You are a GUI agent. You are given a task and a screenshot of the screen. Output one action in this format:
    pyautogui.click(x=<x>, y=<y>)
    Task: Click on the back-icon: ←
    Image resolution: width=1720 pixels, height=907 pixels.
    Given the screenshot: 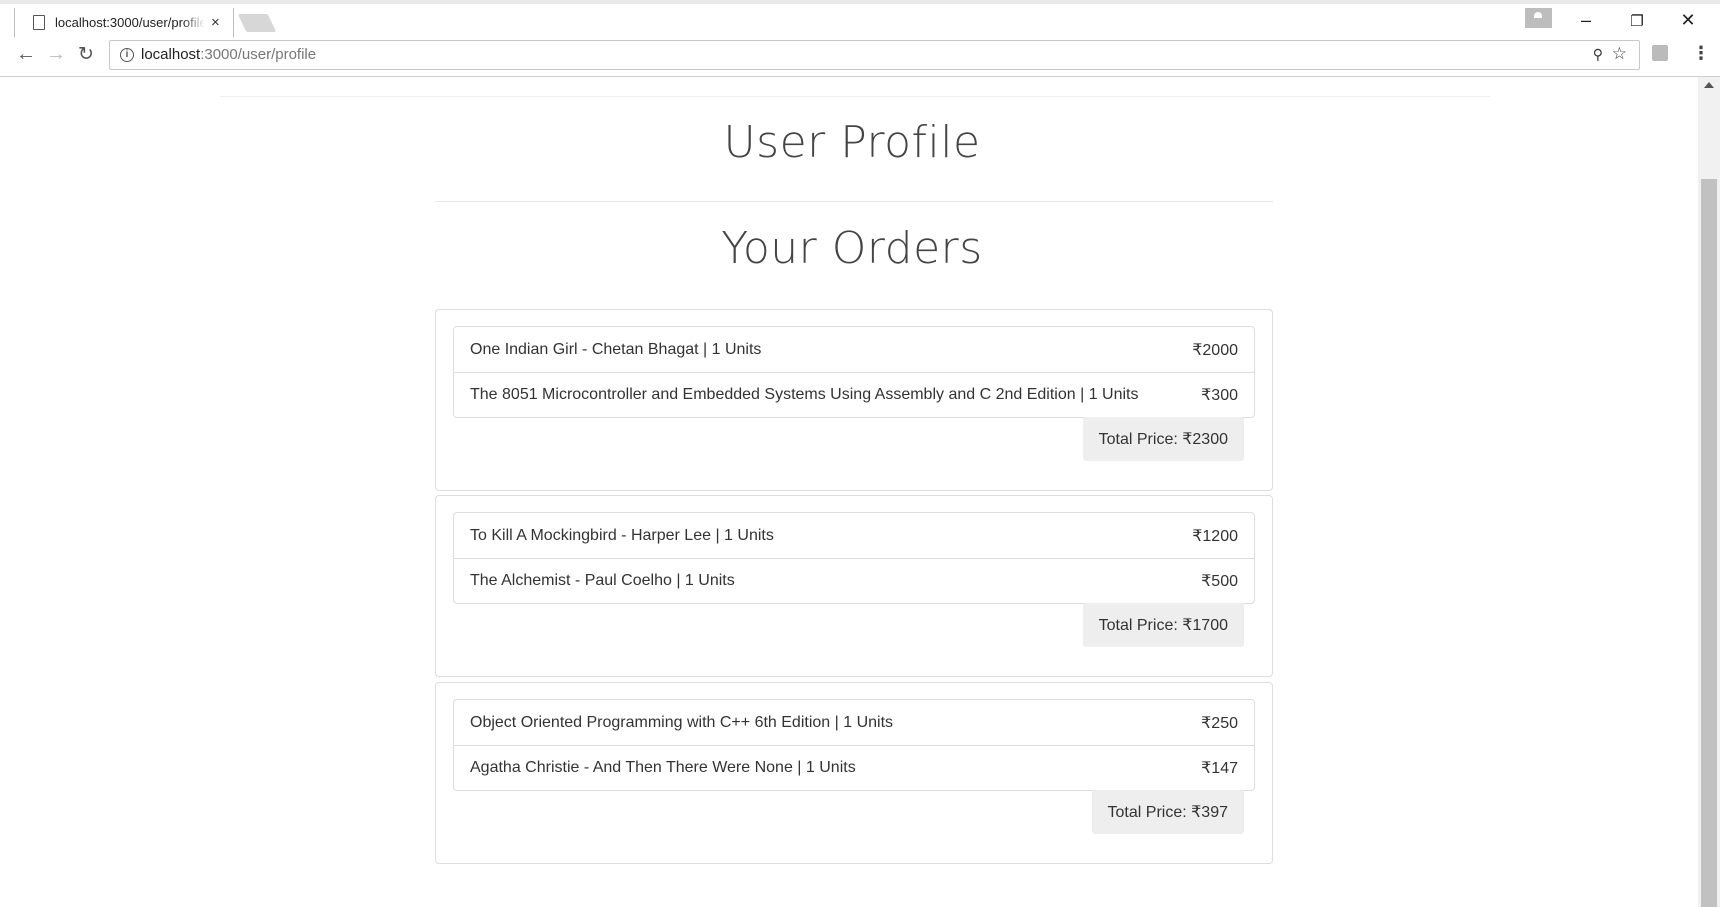 What is the action you would take?
    pyautogui.click(x=26, y=54)
    